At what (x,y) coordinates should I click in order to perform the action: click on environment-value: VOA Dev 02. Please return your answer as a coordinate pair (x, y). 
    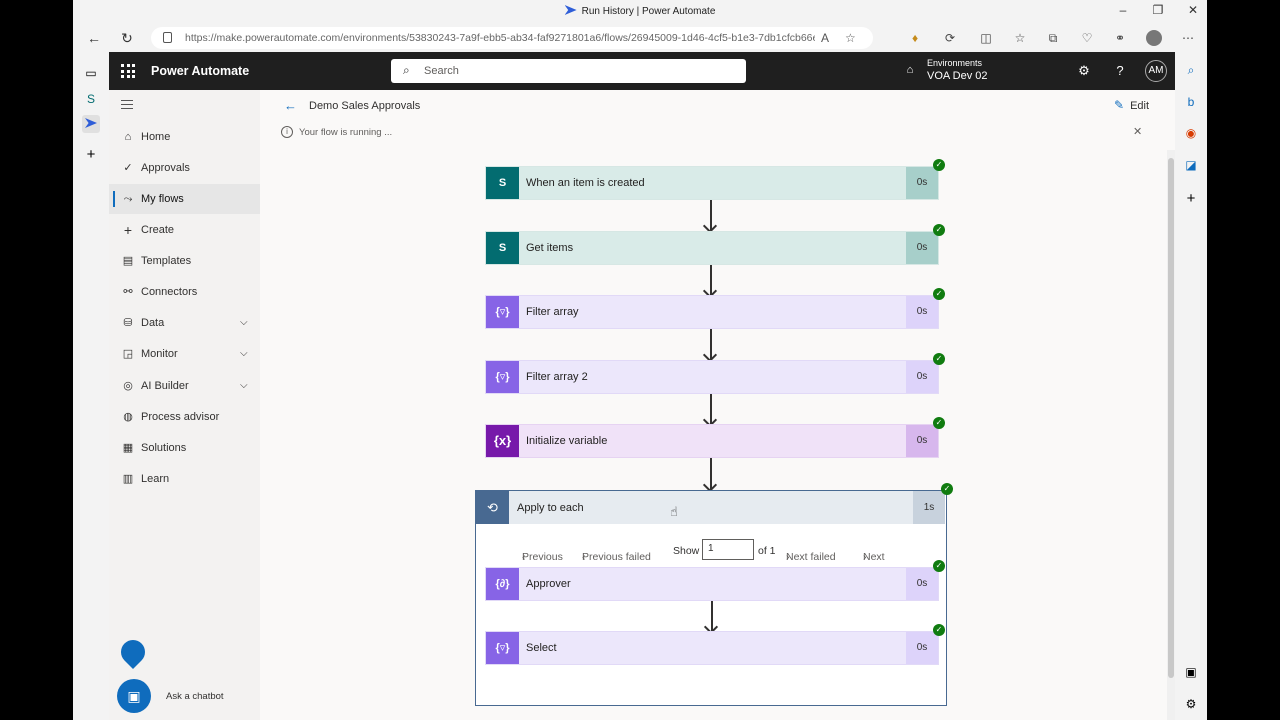
    Looking at the image, I should click on (957, 76).